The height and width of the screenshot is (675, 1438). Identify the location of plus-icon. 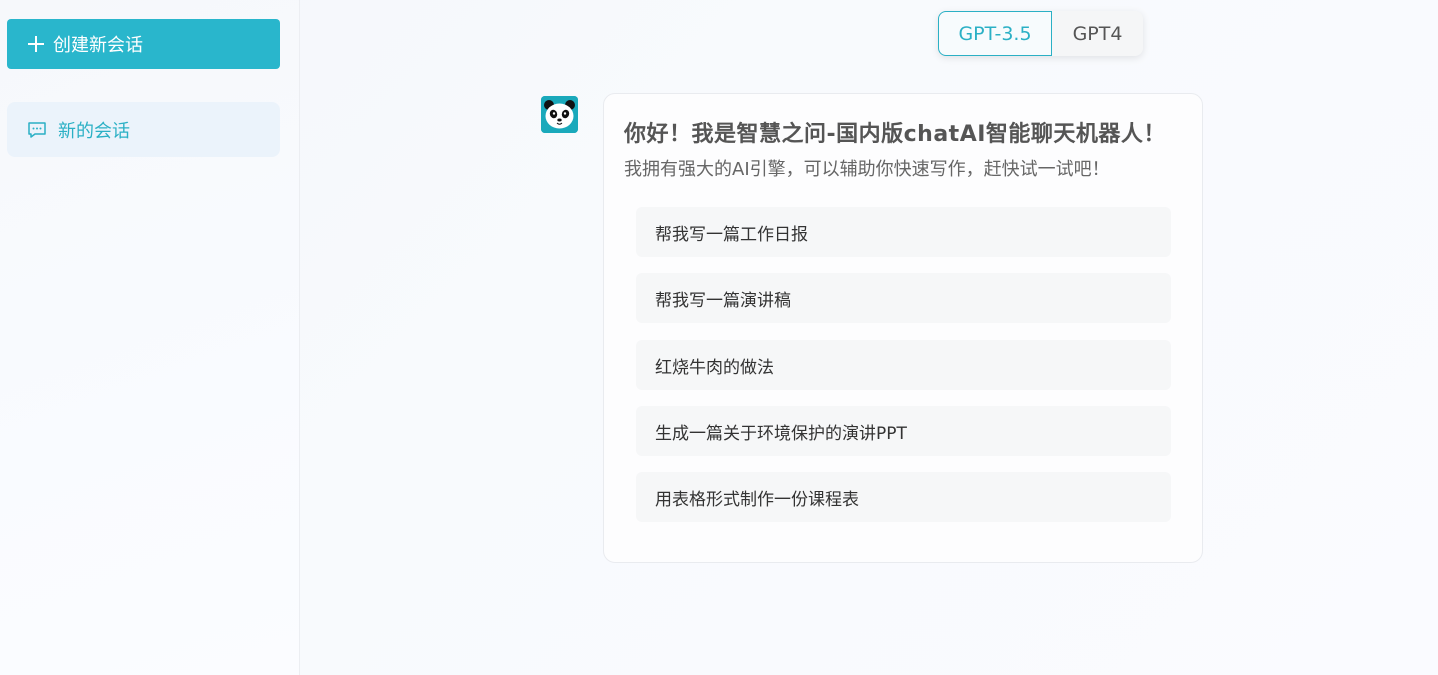
(36, 44).